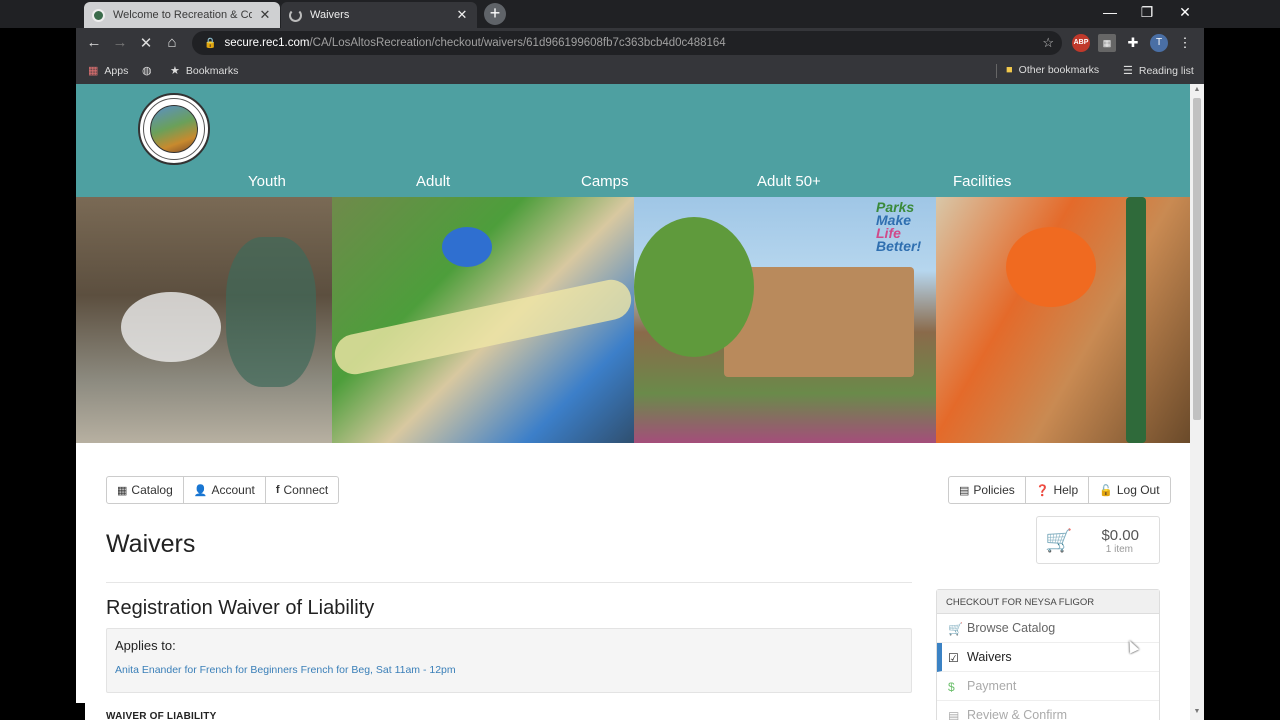  Describe the element at coordinates (1107, 43) in the screenshot. I see `extension-icon: ▦` at that location.